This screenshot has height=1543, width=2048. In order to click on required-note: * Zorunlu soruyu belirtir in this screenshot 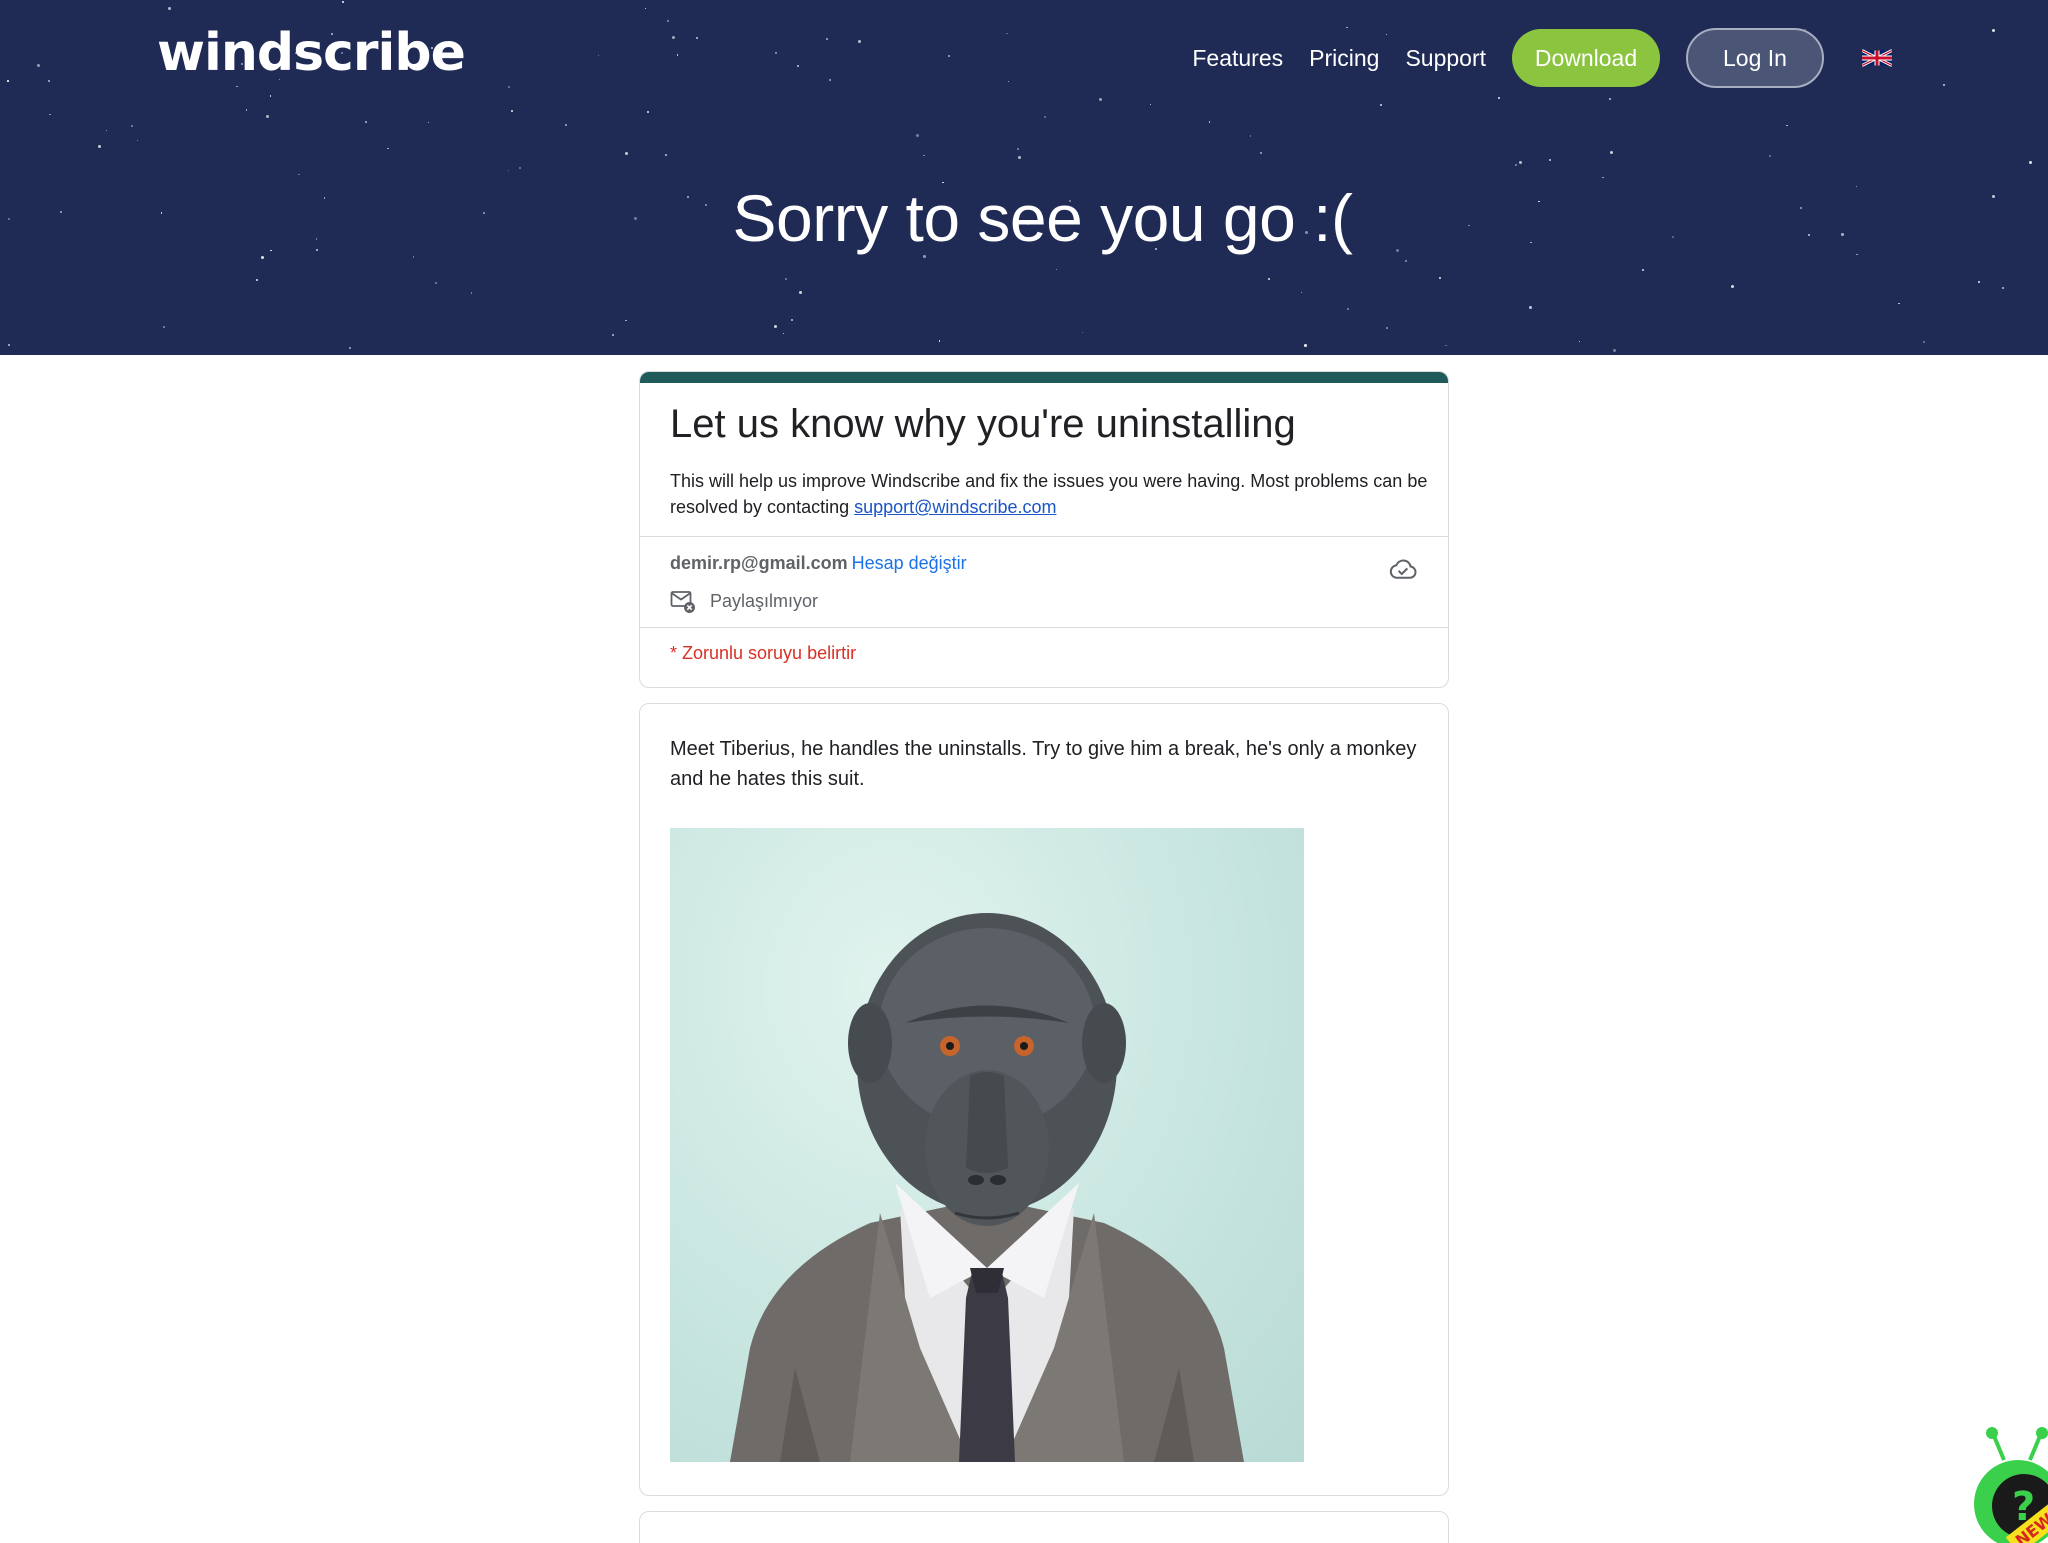, I will do `click(763, 653)`.